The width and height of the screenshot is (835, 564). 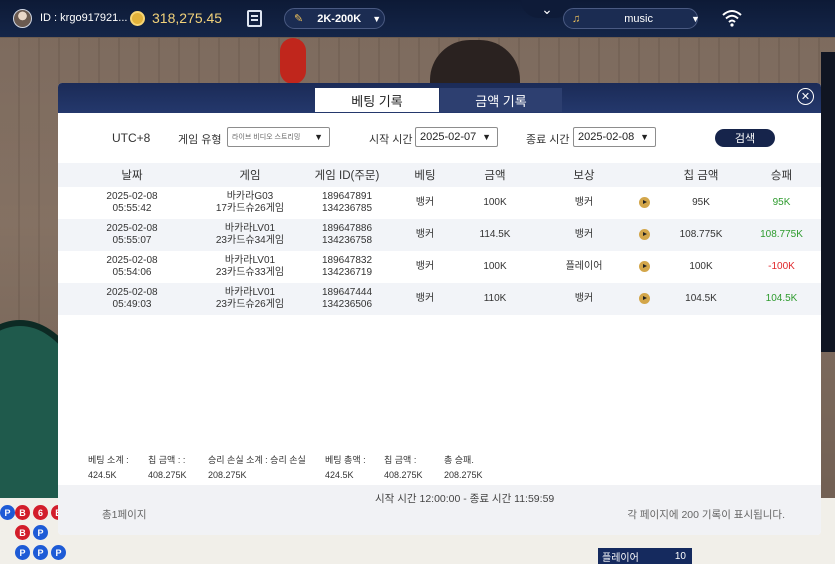 What do you see at coordinates (400, 460) in the screenshot?
I see `summary-label: 칩 금액 :` at bounding box center [400, 460].